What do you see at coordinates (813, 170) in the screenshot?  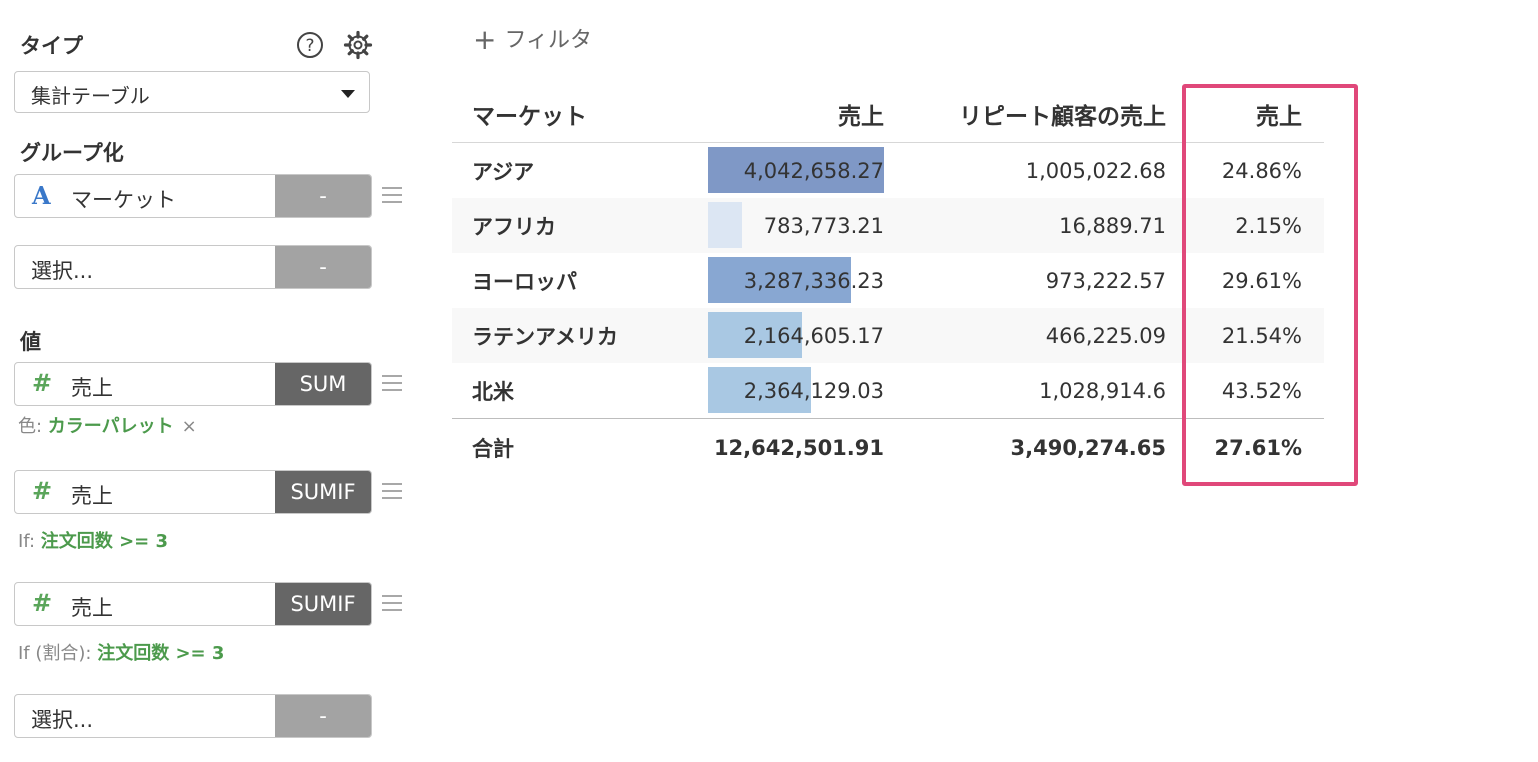 I see `sales-value: 4,042,658.27` at bounding box center [813, 170].